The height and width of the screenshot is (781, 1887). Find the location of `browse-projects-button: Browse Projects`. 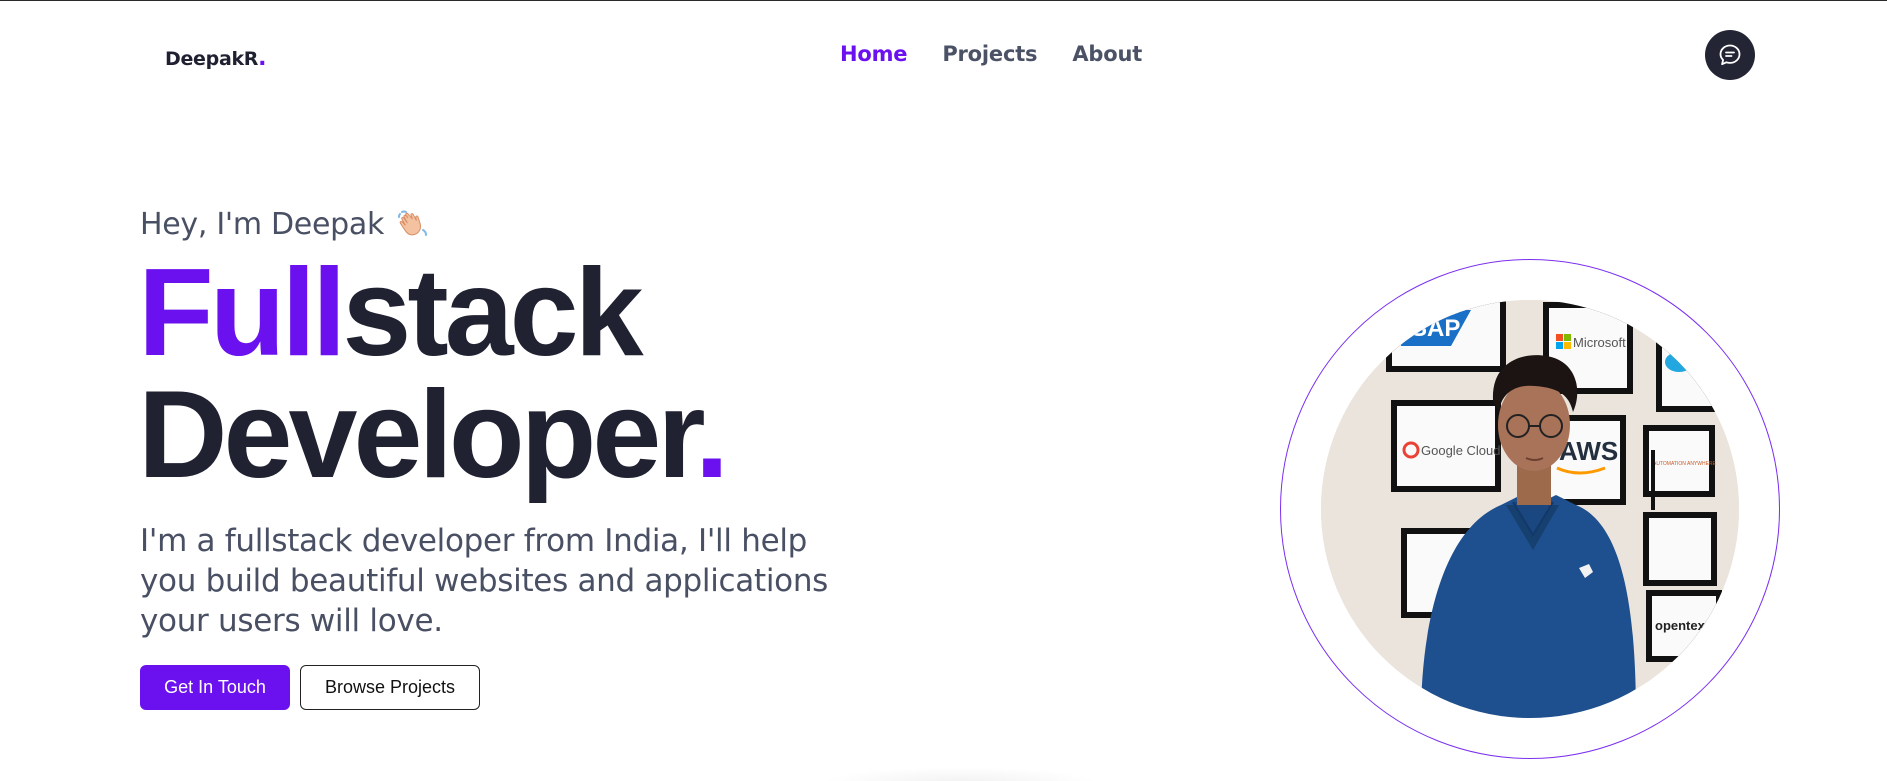

browse-projects-button: Browse Projects is located at coordinates (390, 687).